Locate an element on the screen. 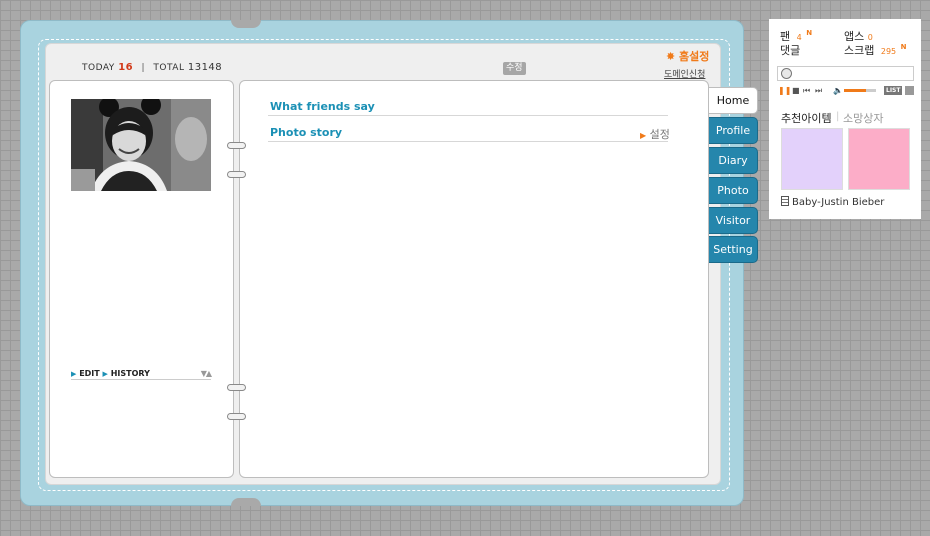 Image resolution: width=930 pixels, height=536 pixels. profile-photo is located at coordinates (141, 145).